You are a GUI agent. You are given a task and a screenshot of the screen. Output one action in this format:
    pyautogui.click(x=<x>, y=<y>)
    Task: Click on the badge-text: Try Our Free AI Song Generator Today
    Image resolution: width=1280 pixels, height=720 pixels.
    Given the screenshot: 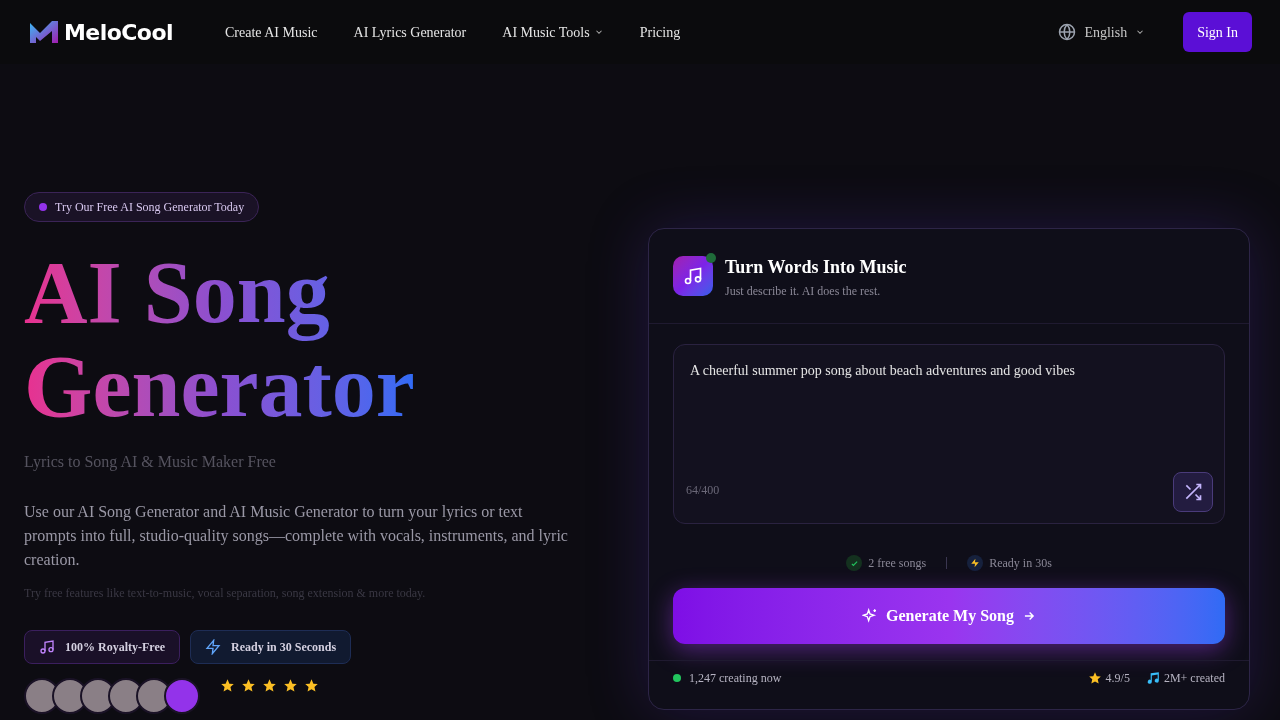 What is the action you would take?
    pyautogui.click(x=150, y=207)
    